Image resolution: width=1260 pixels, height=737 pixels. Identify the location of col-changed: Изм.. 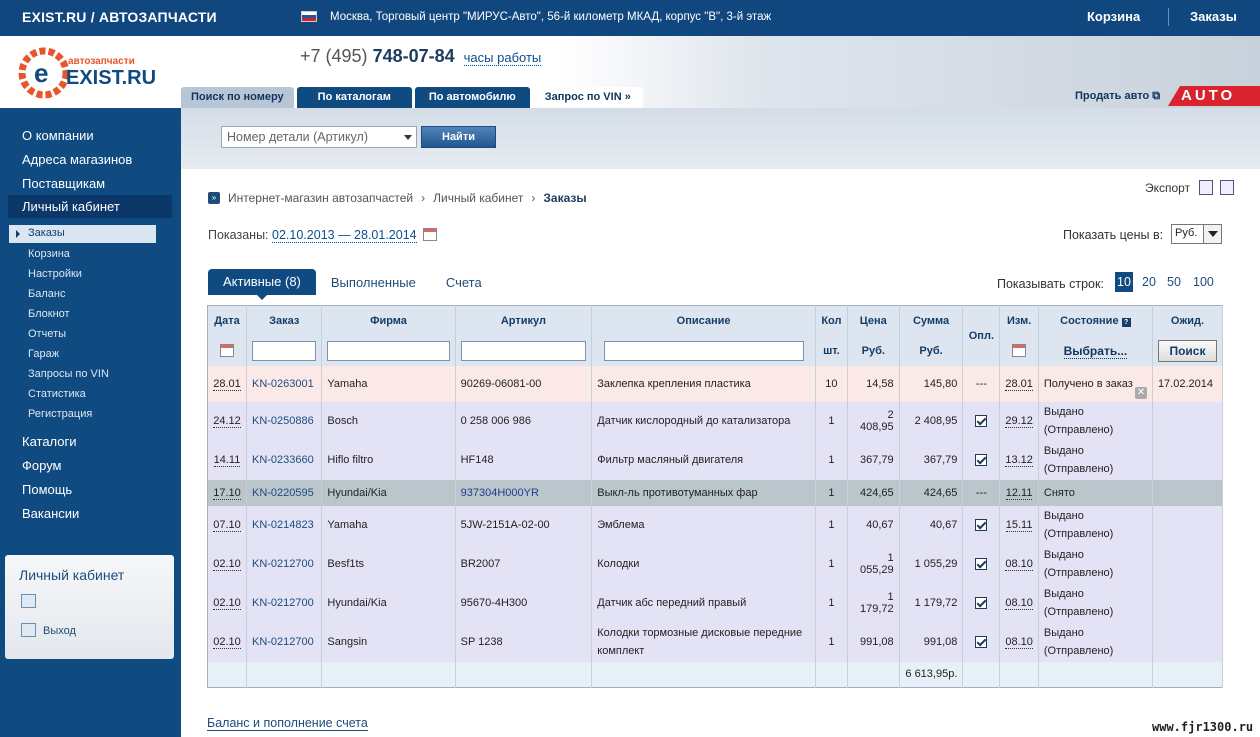
(1019, 320).